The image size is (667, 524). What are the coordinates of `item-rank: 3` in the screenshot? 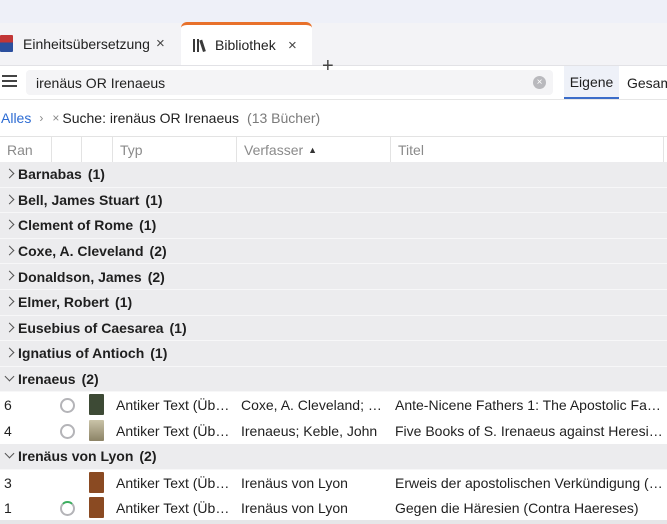 It's located at (8, 482).